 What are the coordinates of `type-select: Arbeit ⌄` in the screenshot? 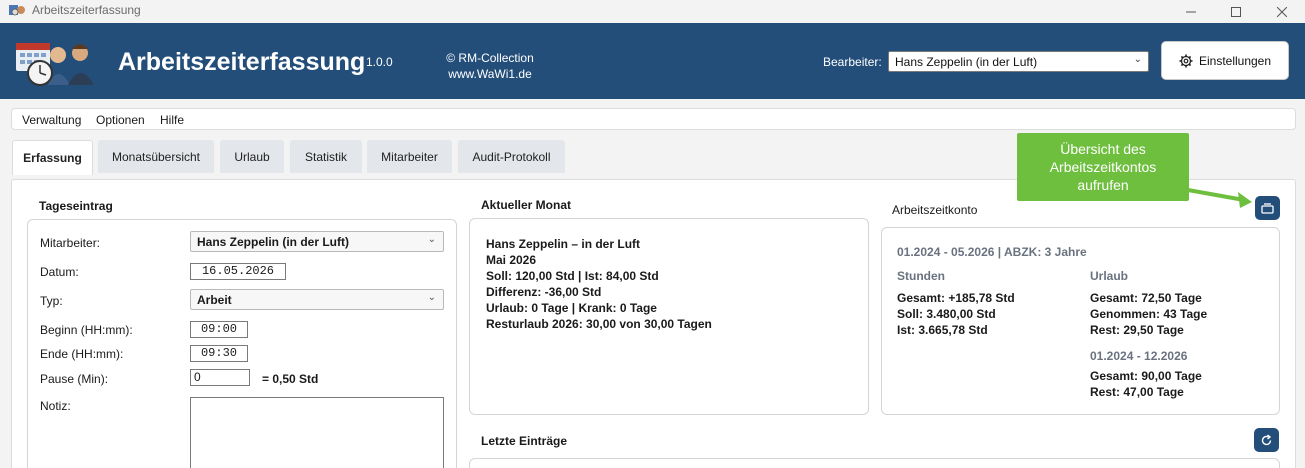 It's located at (317, 299).